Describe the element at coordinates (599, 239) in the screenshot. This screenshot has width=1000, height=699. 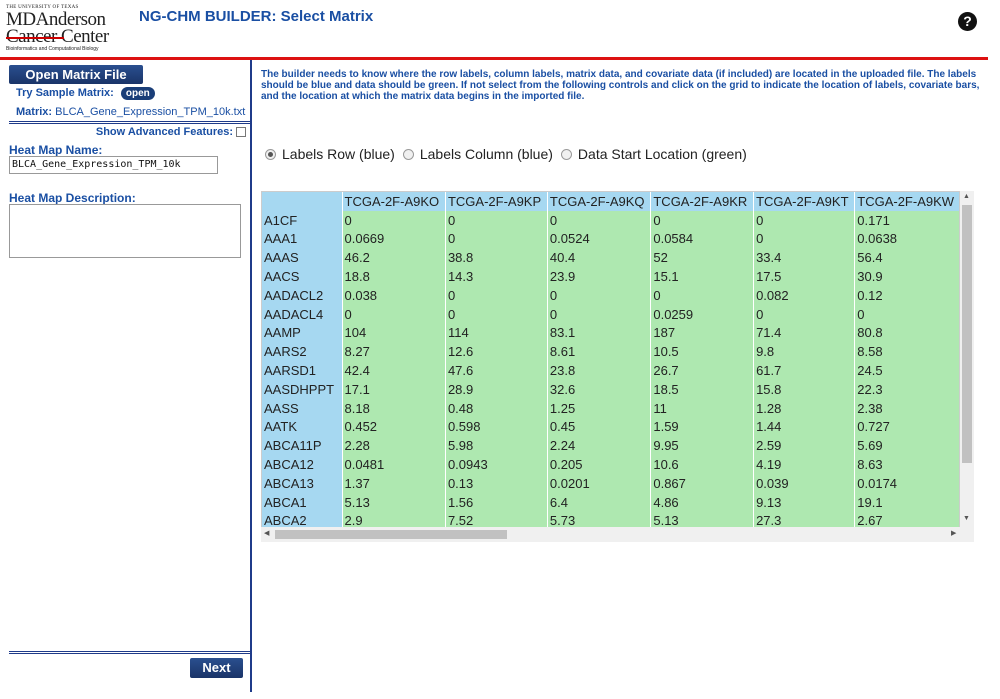
I see `data-cell: 0.0524` at that location.